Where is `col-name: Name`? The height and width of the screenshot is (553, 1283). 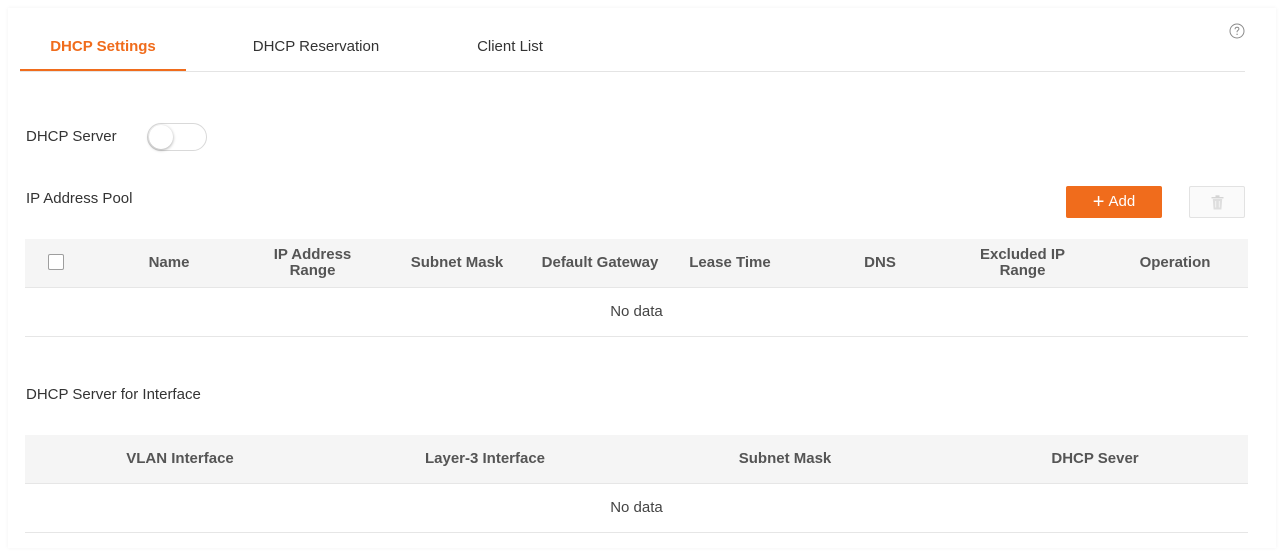
col-name: Name is located at coordinates (169, 262).